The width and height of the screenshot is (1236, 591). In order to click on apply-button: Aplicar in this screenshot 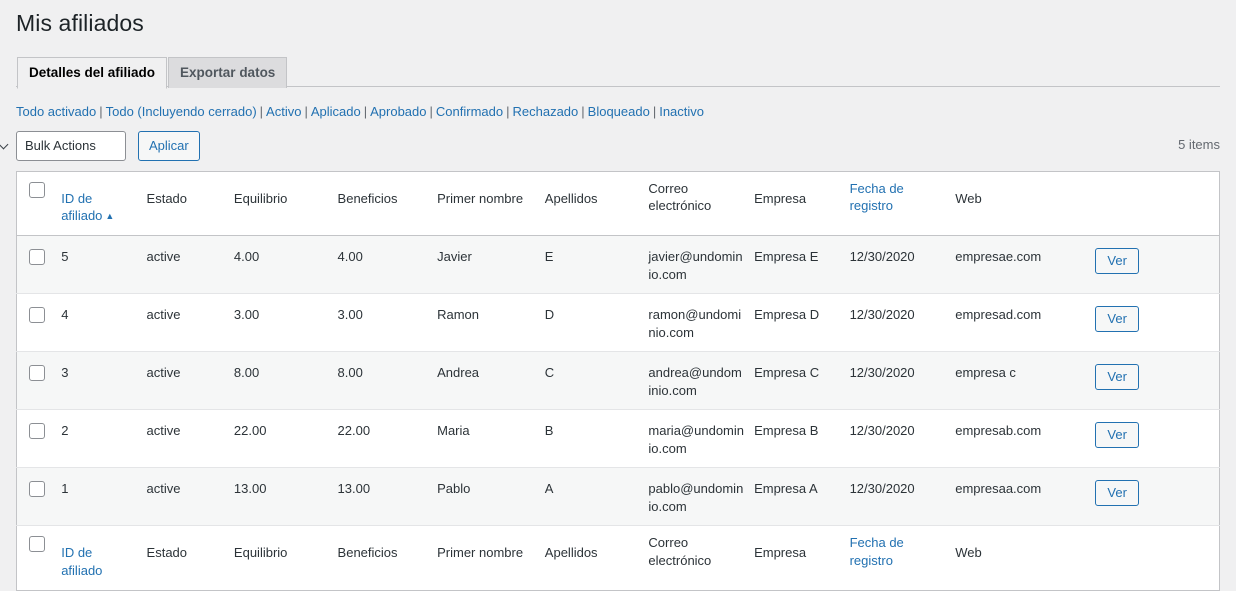, I will do `click(169, 145)`.